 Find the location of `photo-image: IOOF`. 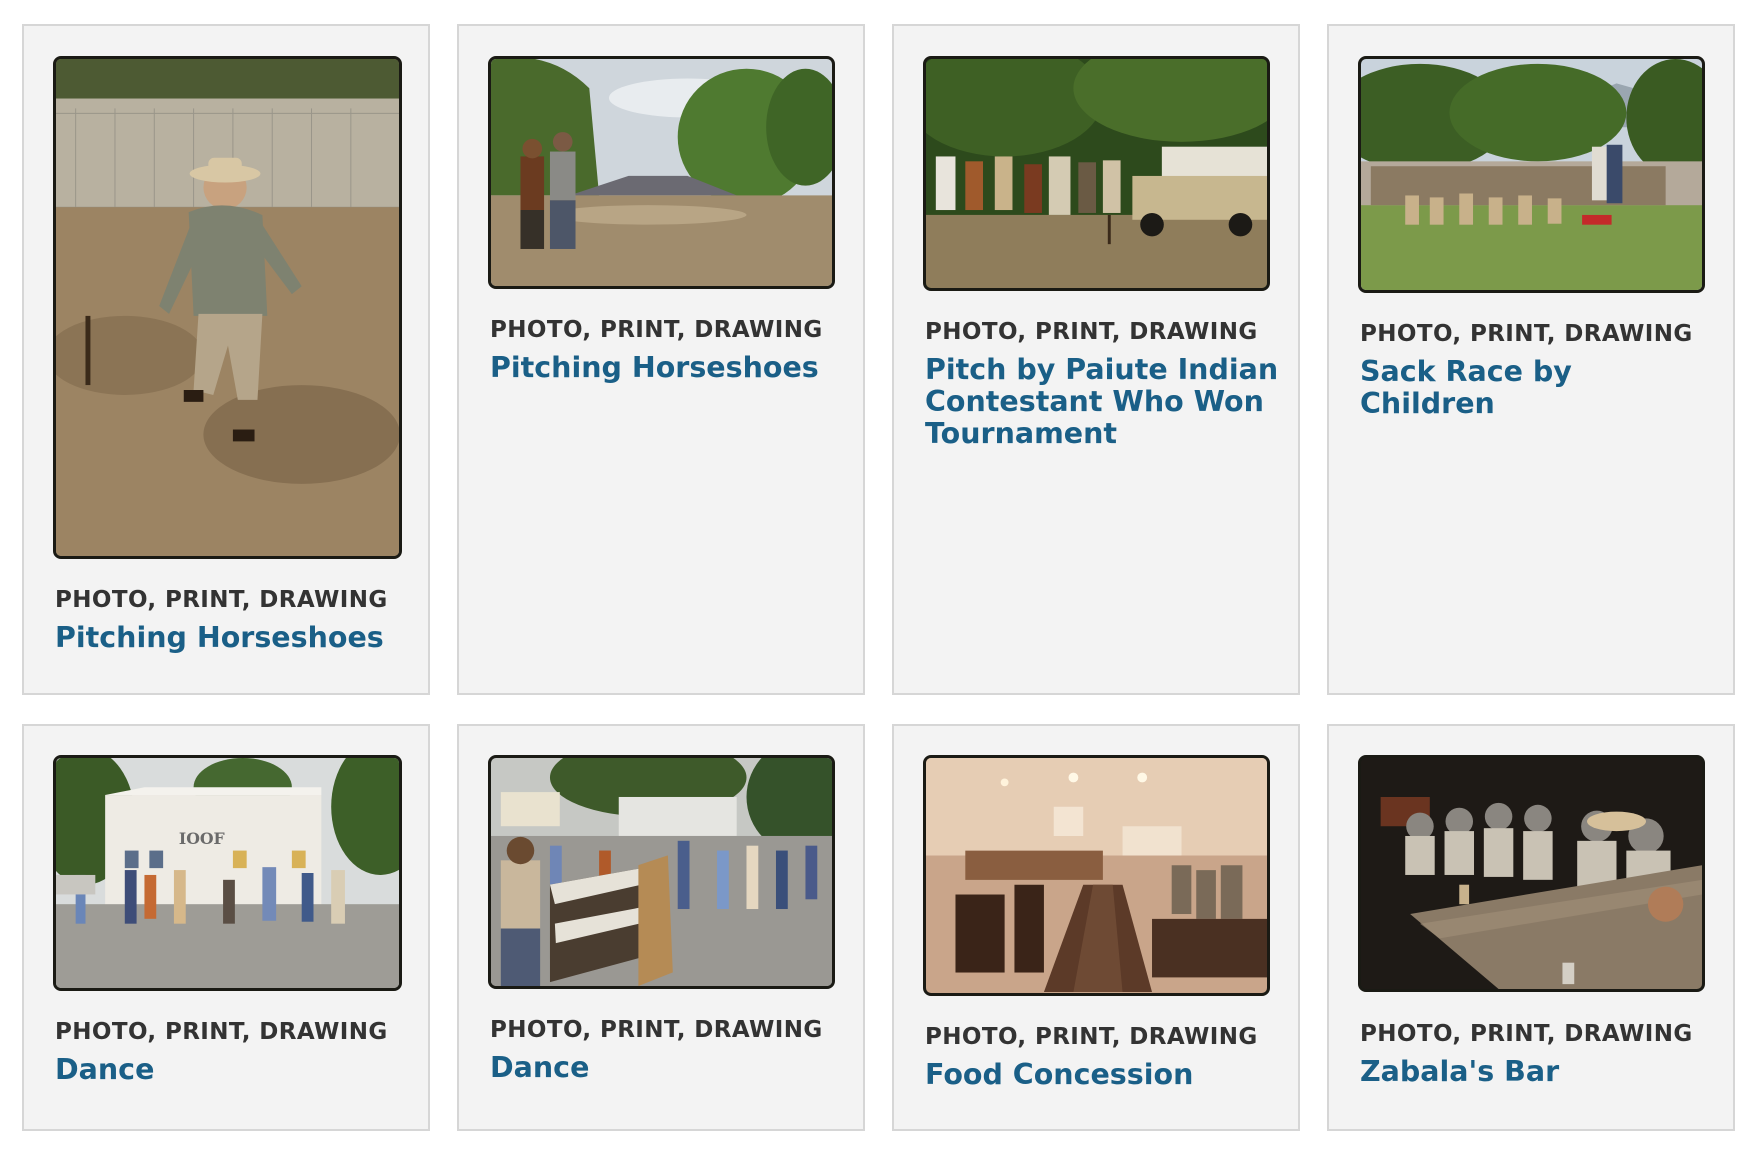

photo-image: IOOF is located at coordinates (227, 873).